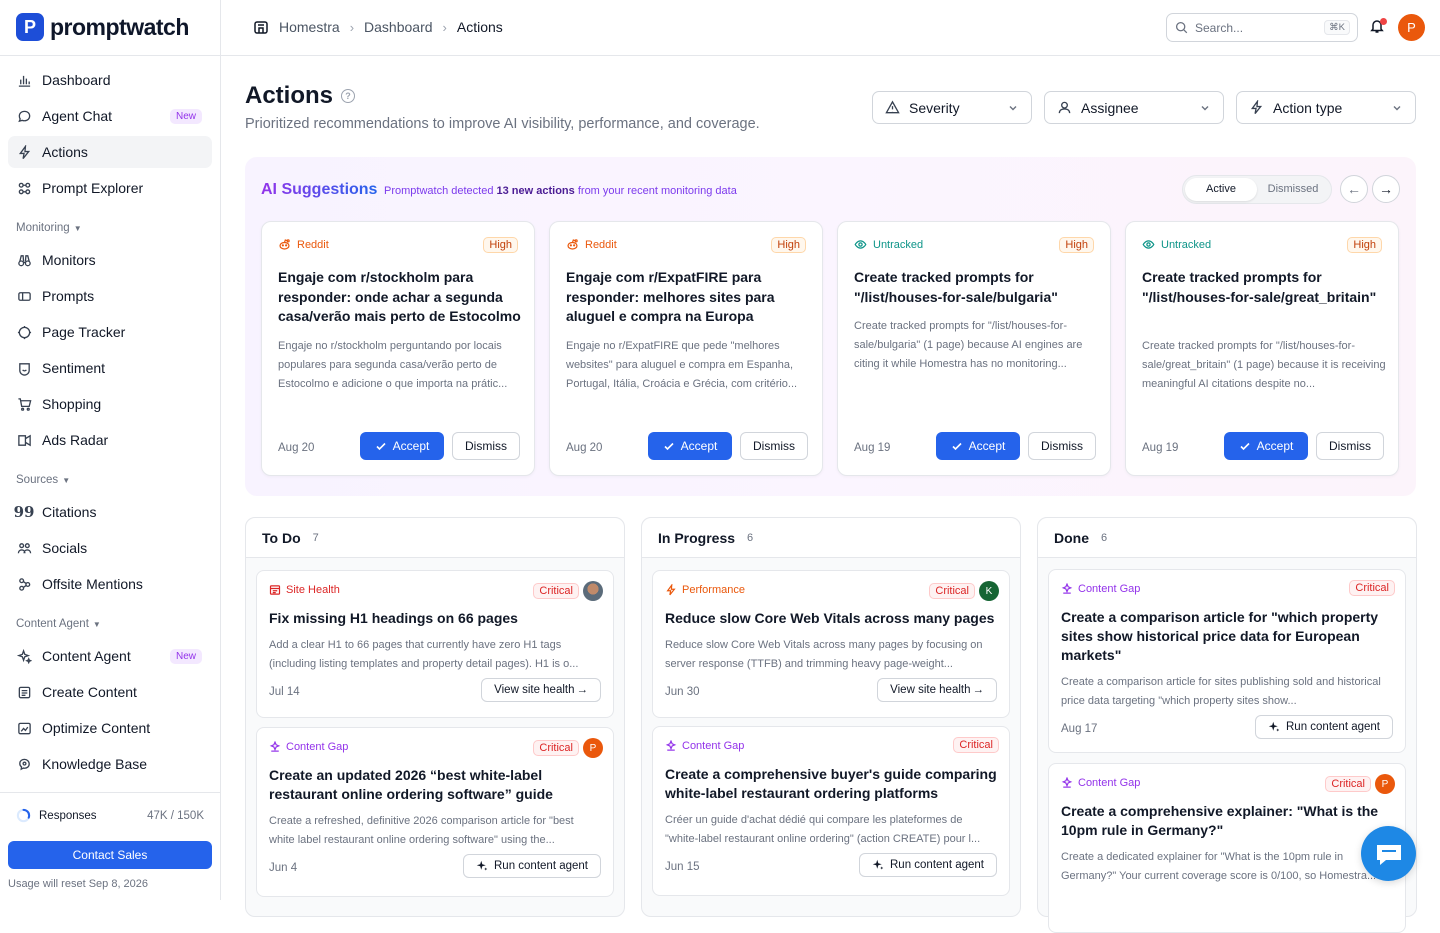 Image resolution: width=1440 pixels, height=933 pixels. What do you see at coordinates (348, 96) in the screenshot?
I see `help-icon: ?` at bounding box center [348, 96].